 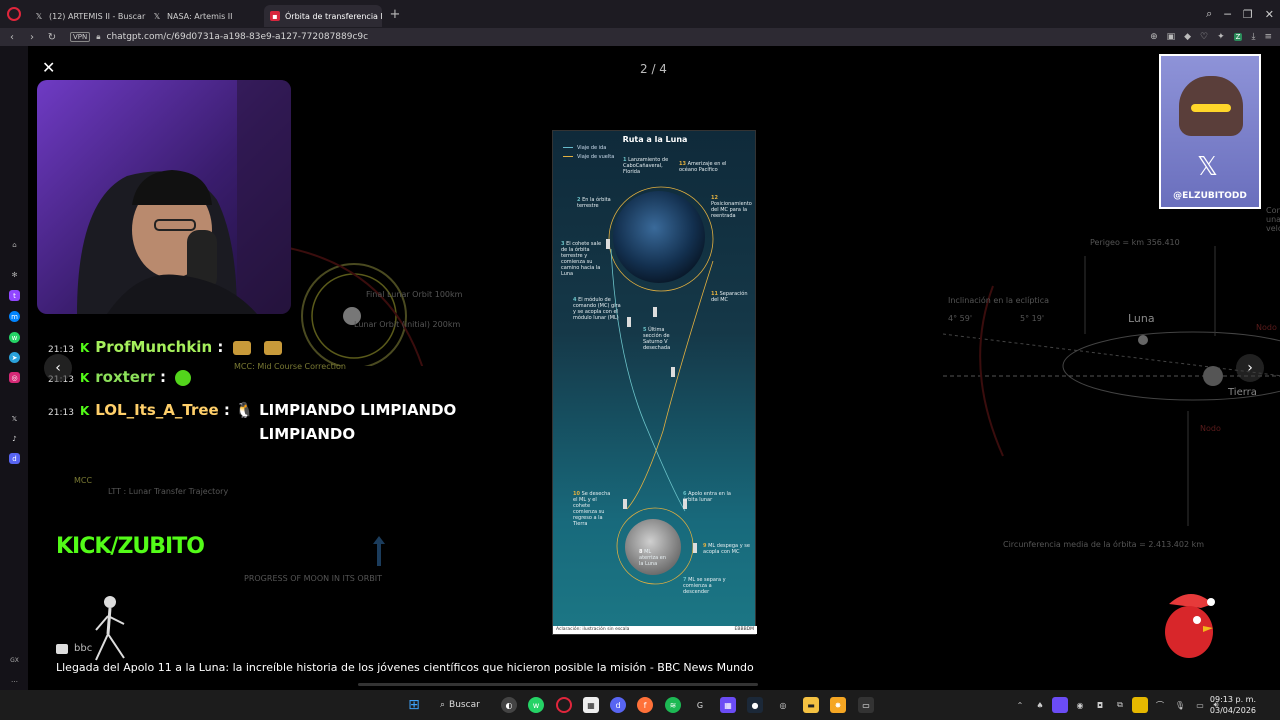 What do you see at coordinates (811, 705) in the screenshot?
I see `file-explorer-icon: ▬` at bounding box center [811, 705].